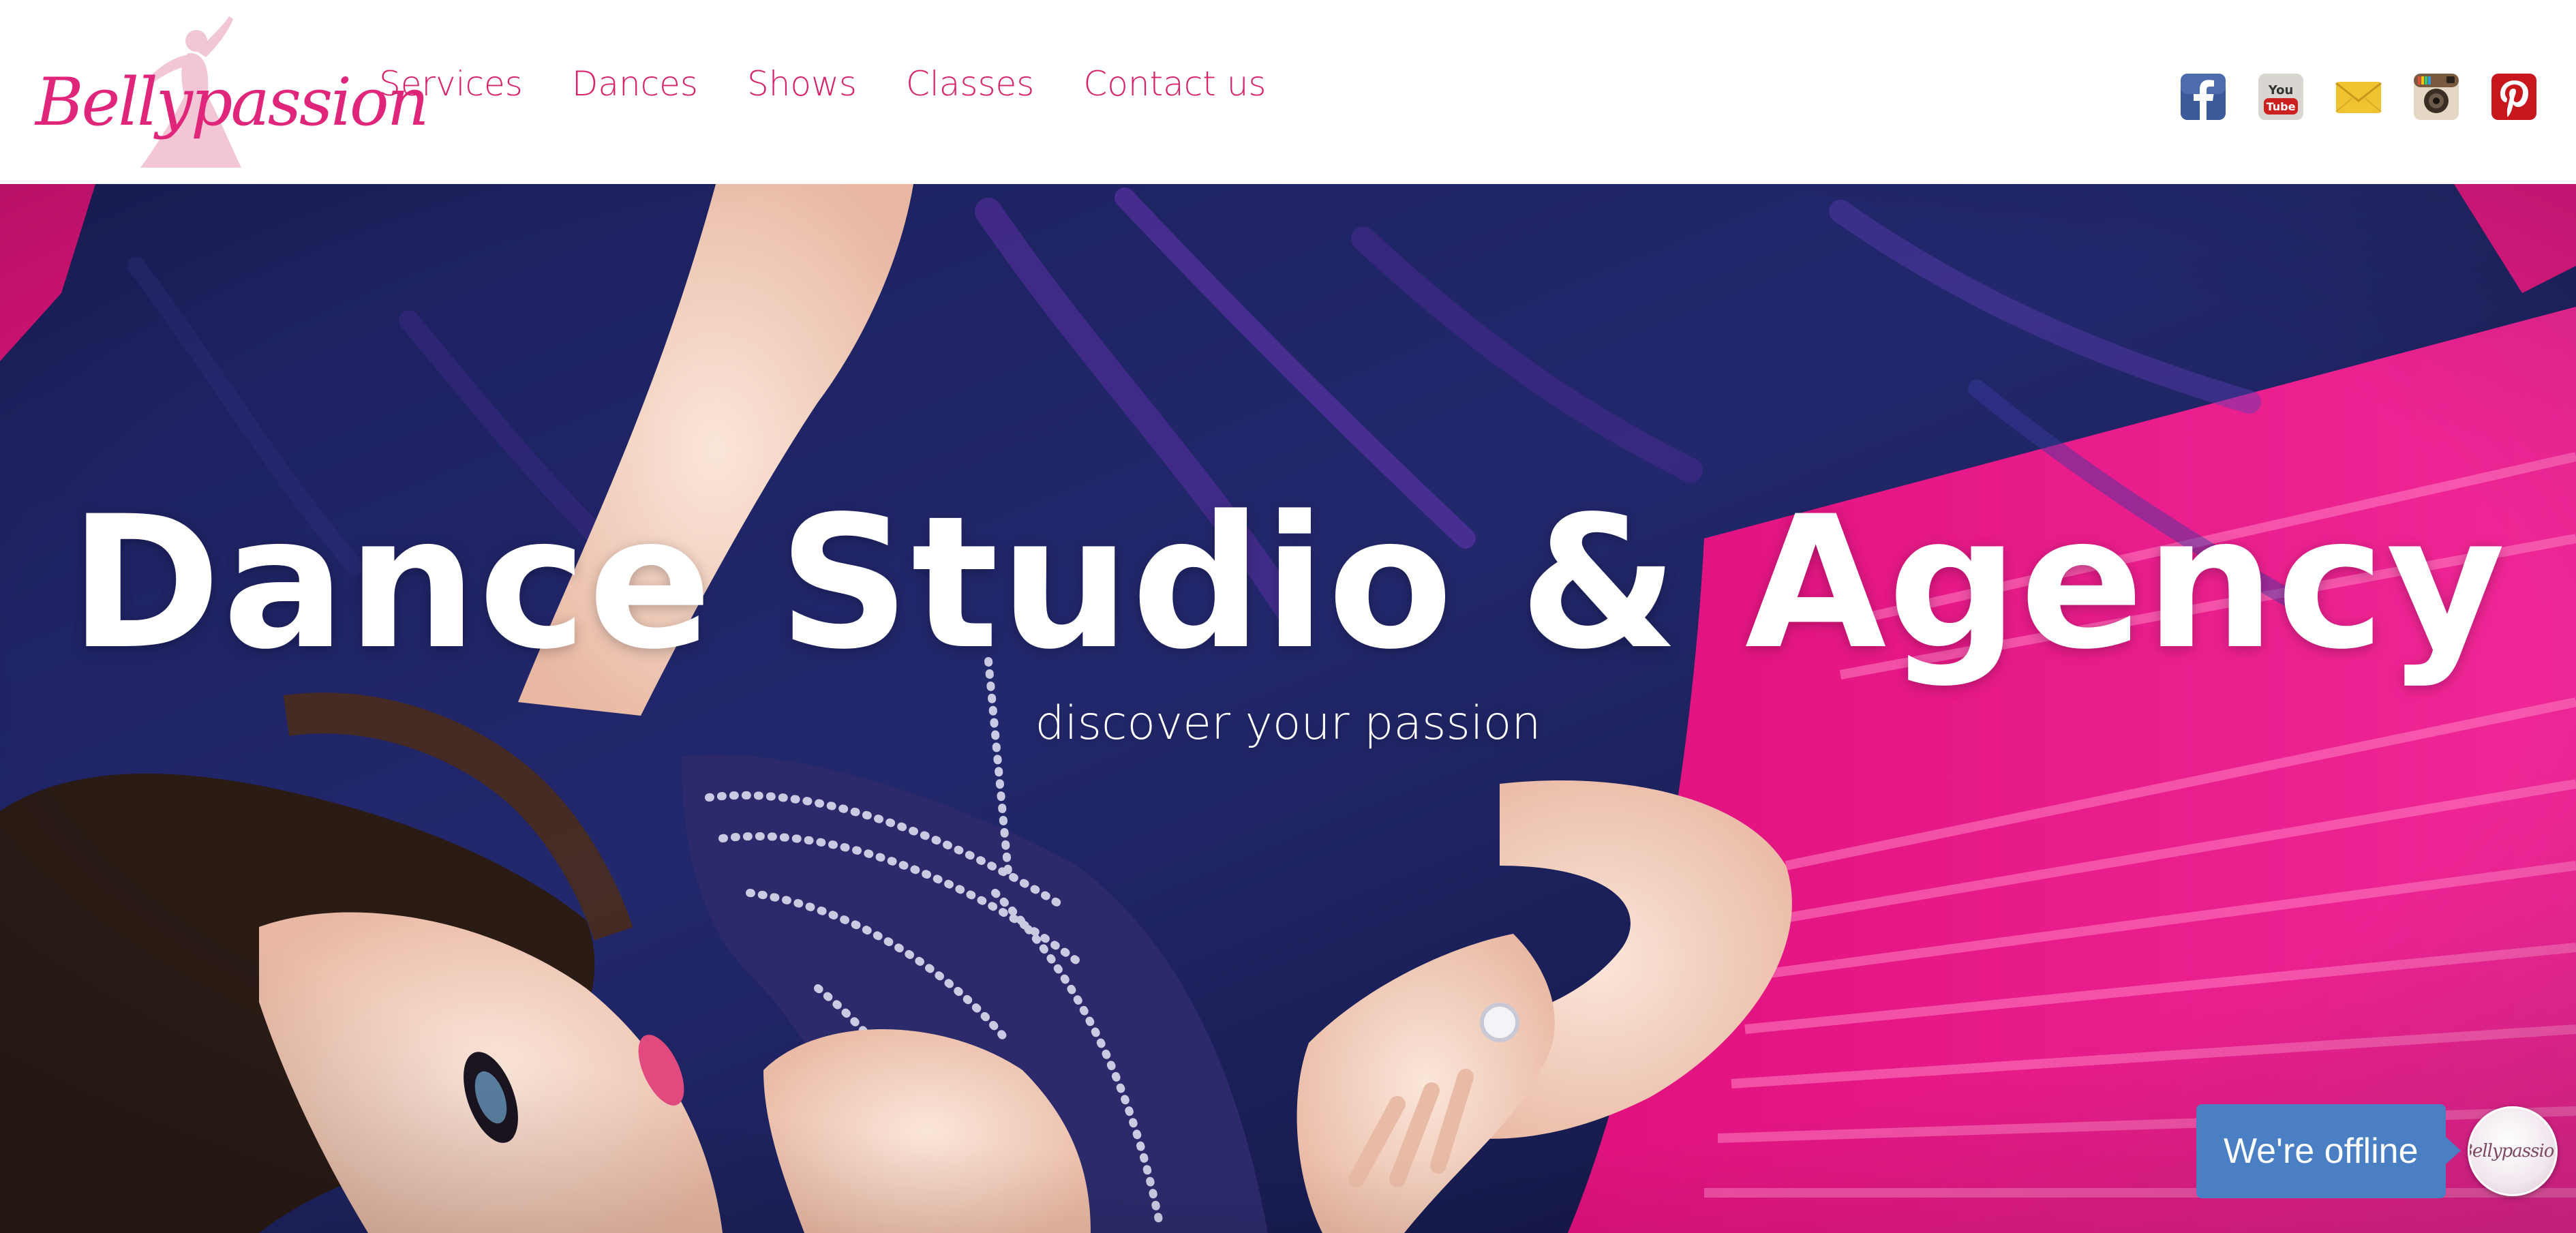 This screenshot has width=2576, height=1233. What do you see at coordinates (635, 84) in the screenshot?
I see `nav-item-dances: Dances` at bounding box center [635, 84].